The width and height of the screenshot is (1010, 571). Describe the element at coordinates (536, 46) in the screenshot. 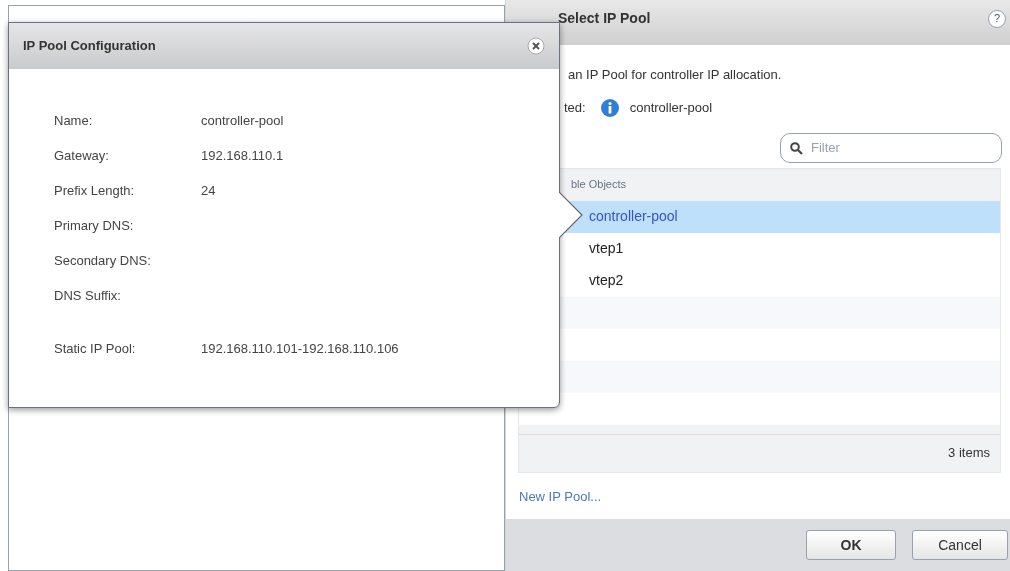

I see `close-icon` at that location.